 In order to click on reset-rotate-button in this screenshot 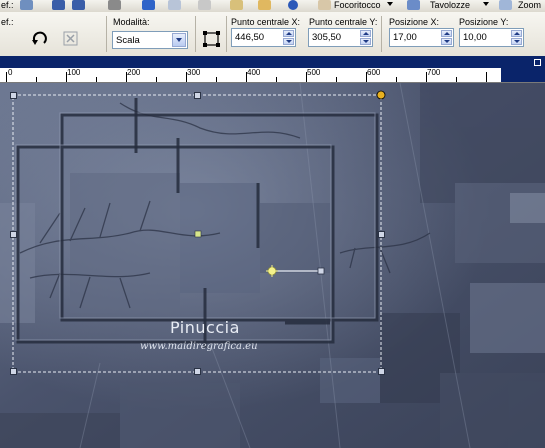, I will do `click(40, 38)`.